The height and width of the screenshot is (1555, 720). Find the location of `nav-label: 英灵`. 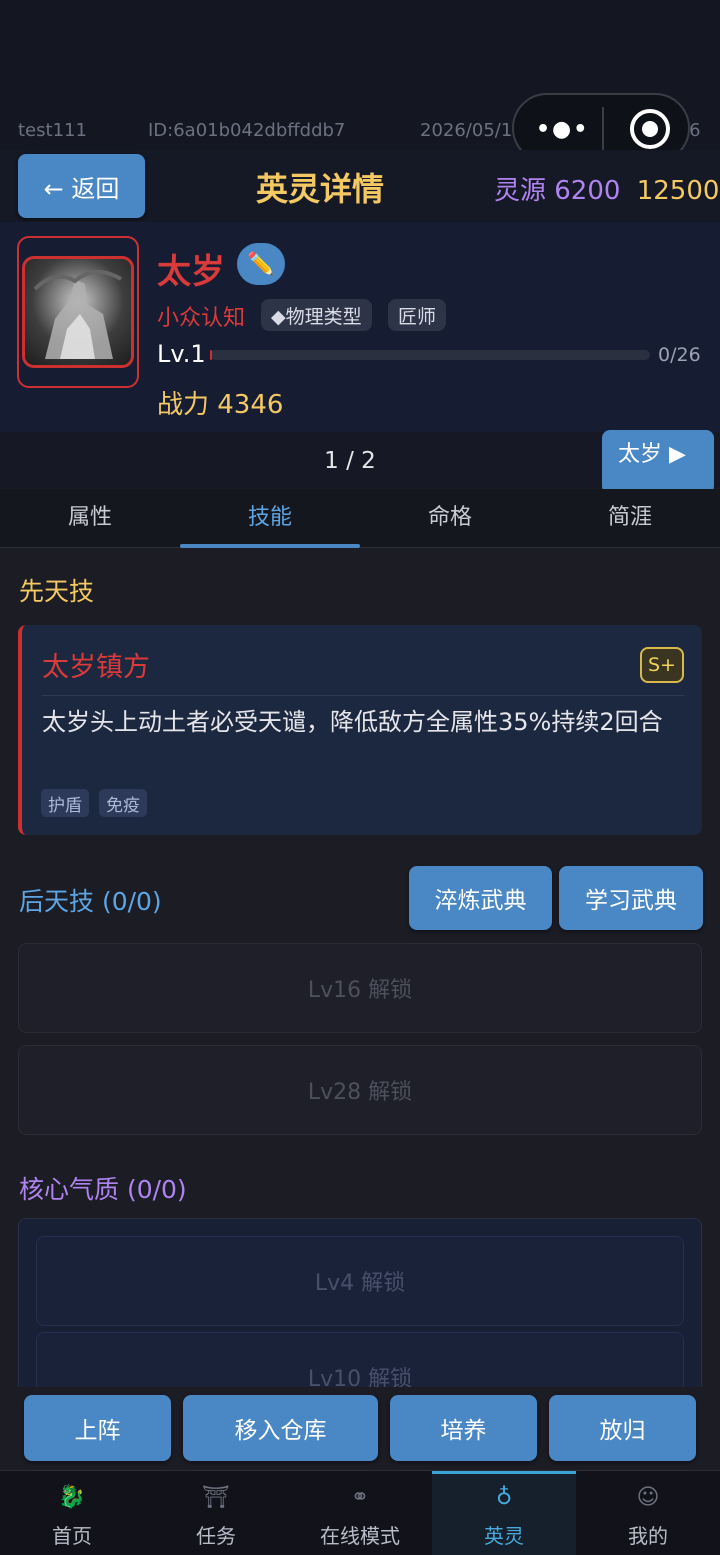

nav-label: 英灵 is located at coordinates (504, 1536).